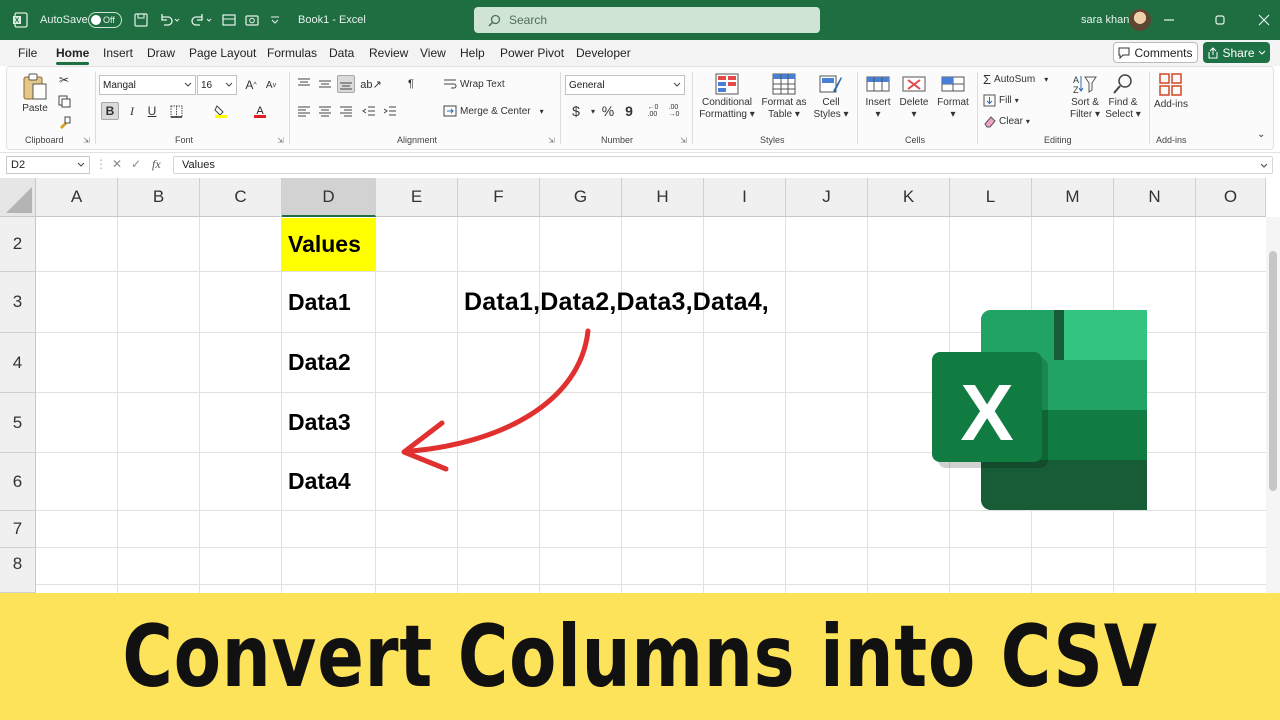  Describe the element at coordinates (1169, 20) in the screenshot. I see `minimize-icon` at that location.